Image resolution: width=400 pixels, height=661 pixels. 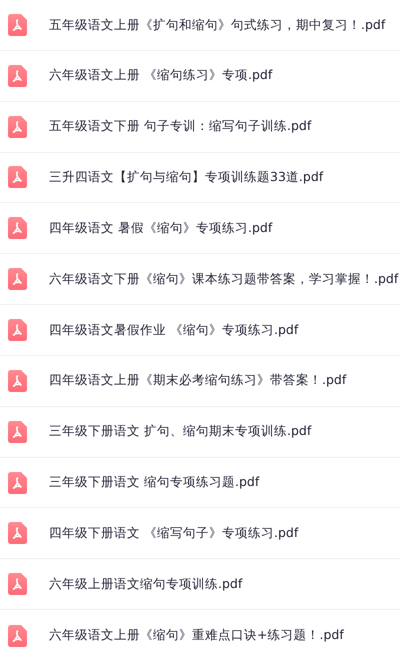 I want to click on file-name: 六年级语文下册《缩句》课本练习题带答案，学习掌握！.pdf, so click(x=223, y=279).